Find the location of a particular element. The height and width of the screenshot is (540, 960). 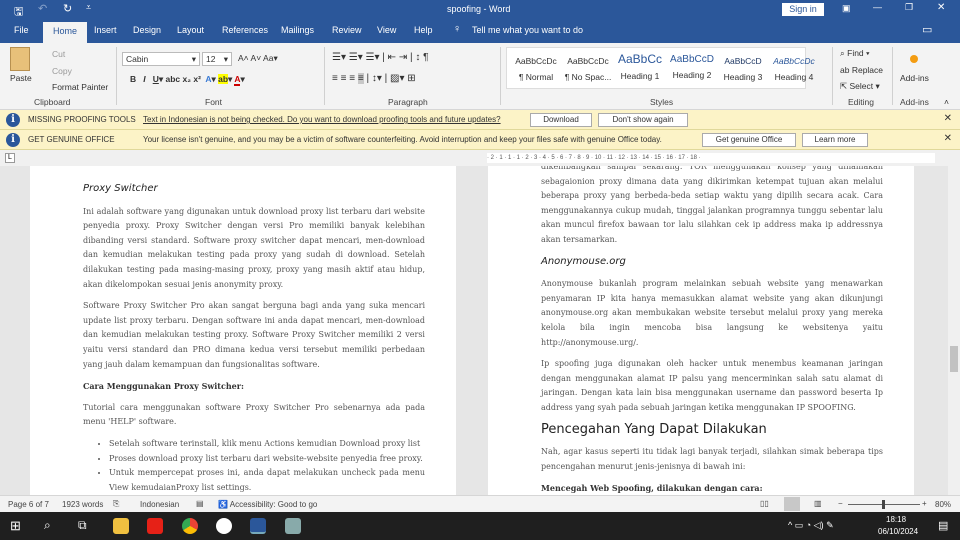

whatsapp-icon is located at coordinates (224, 526).